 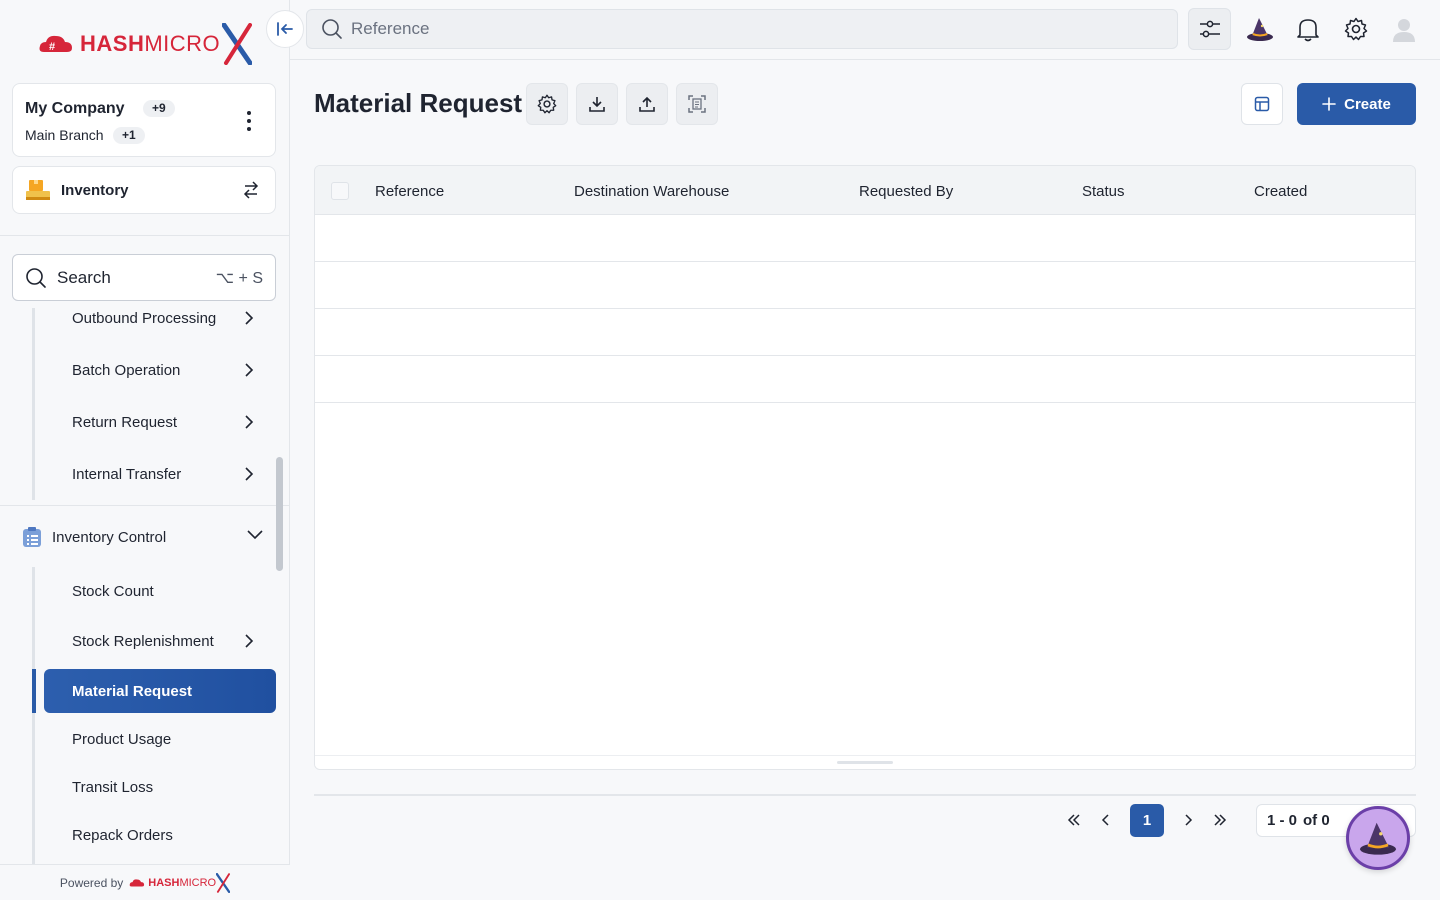 What do you see at coordinates (160, 591) in the screenshot?
I see `sidebar-item-stock-count: Stock Count` at bounding box center [160, 591].